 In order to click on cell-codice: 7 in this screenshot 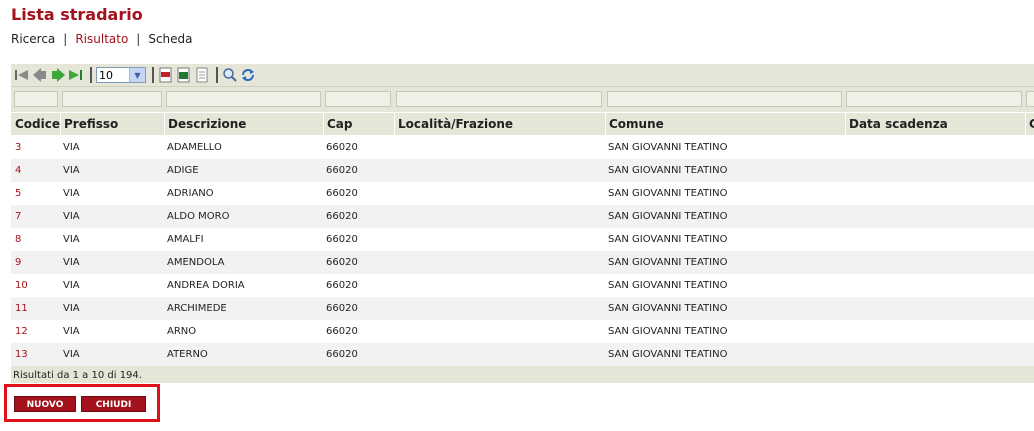, I will do `click(16, 216)`.